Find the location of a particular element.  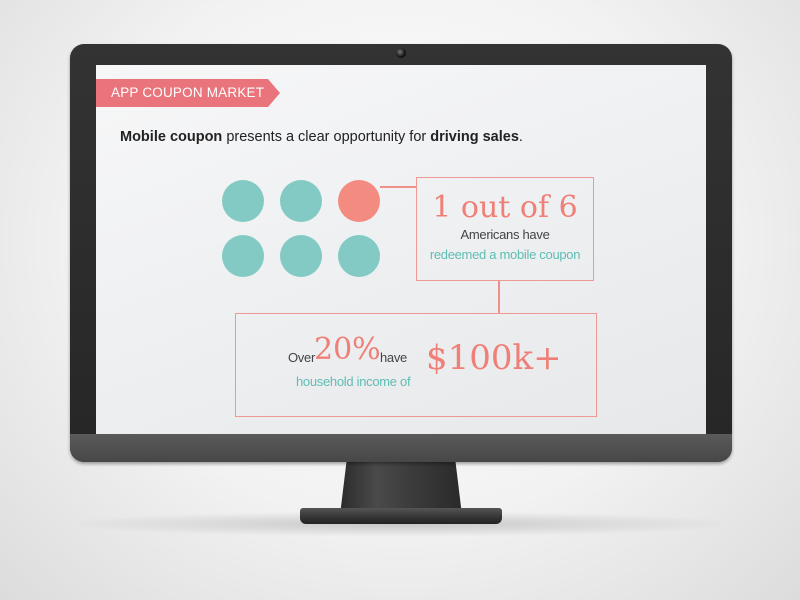

stat-percent: 20% is located at coordinates (347, 349).